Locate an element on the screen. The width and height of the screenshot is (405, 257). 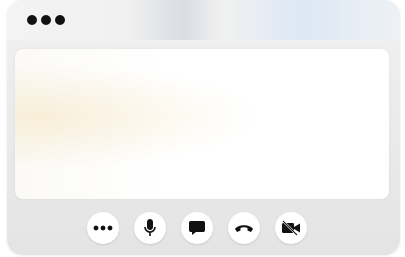
phone-hangup-icon is located at coordinates (244, 228).